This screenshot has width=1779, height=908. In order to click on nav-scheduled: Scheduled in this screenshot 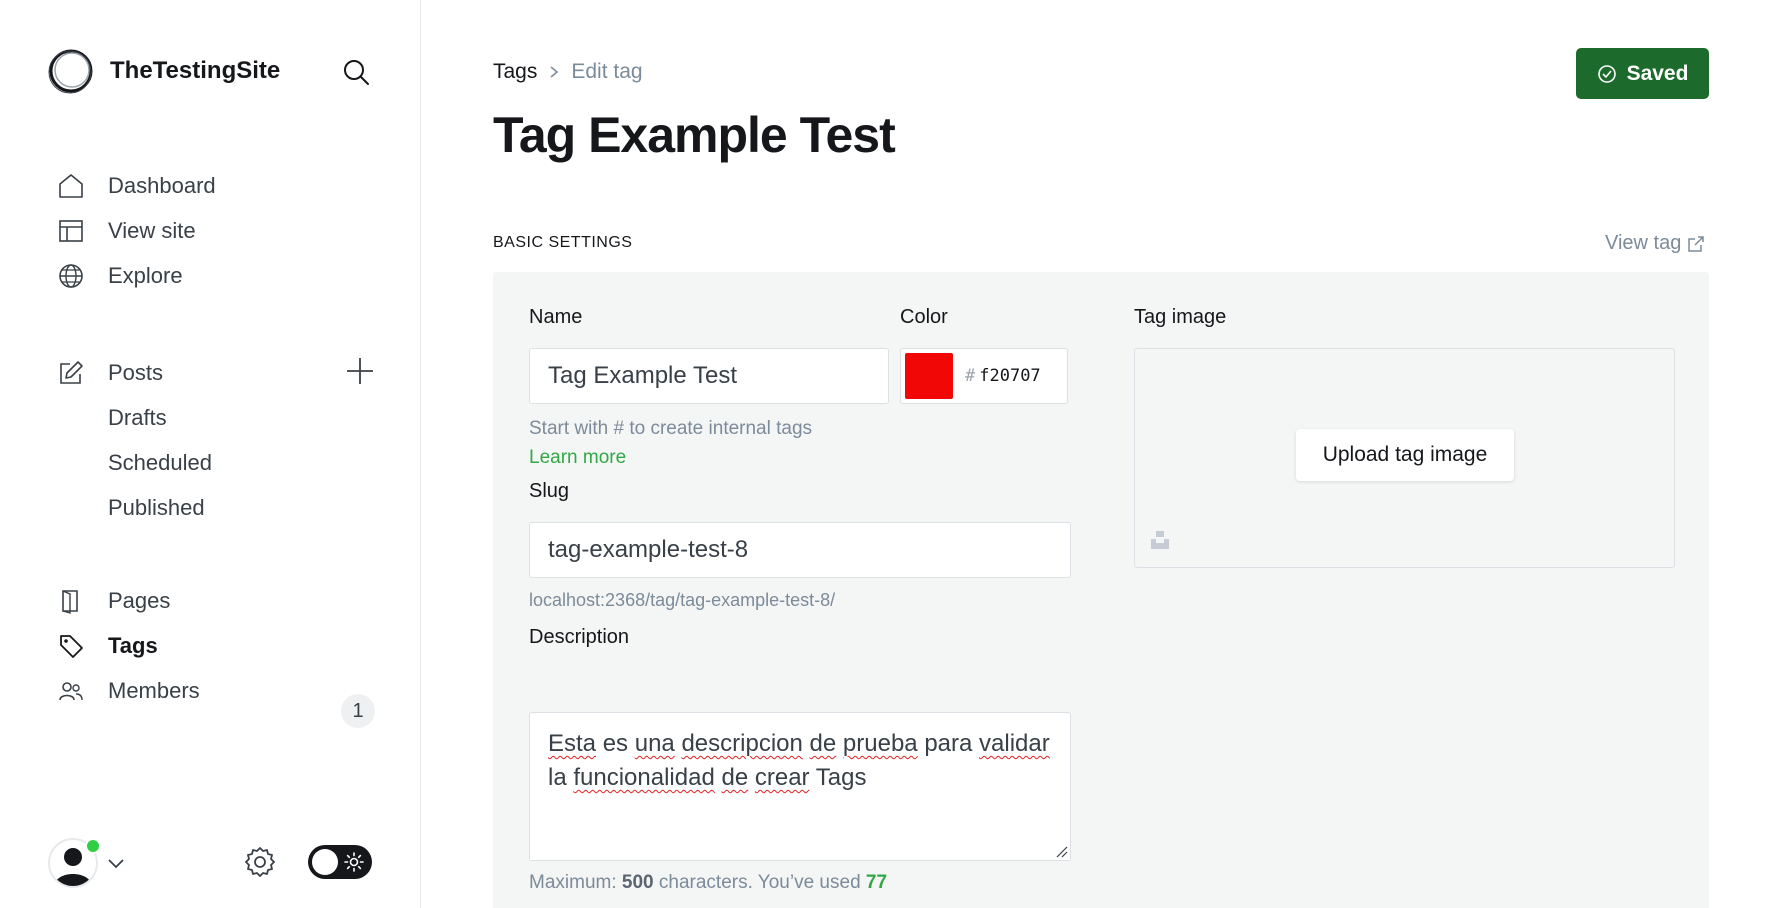, I will do `click(160, 463)`.